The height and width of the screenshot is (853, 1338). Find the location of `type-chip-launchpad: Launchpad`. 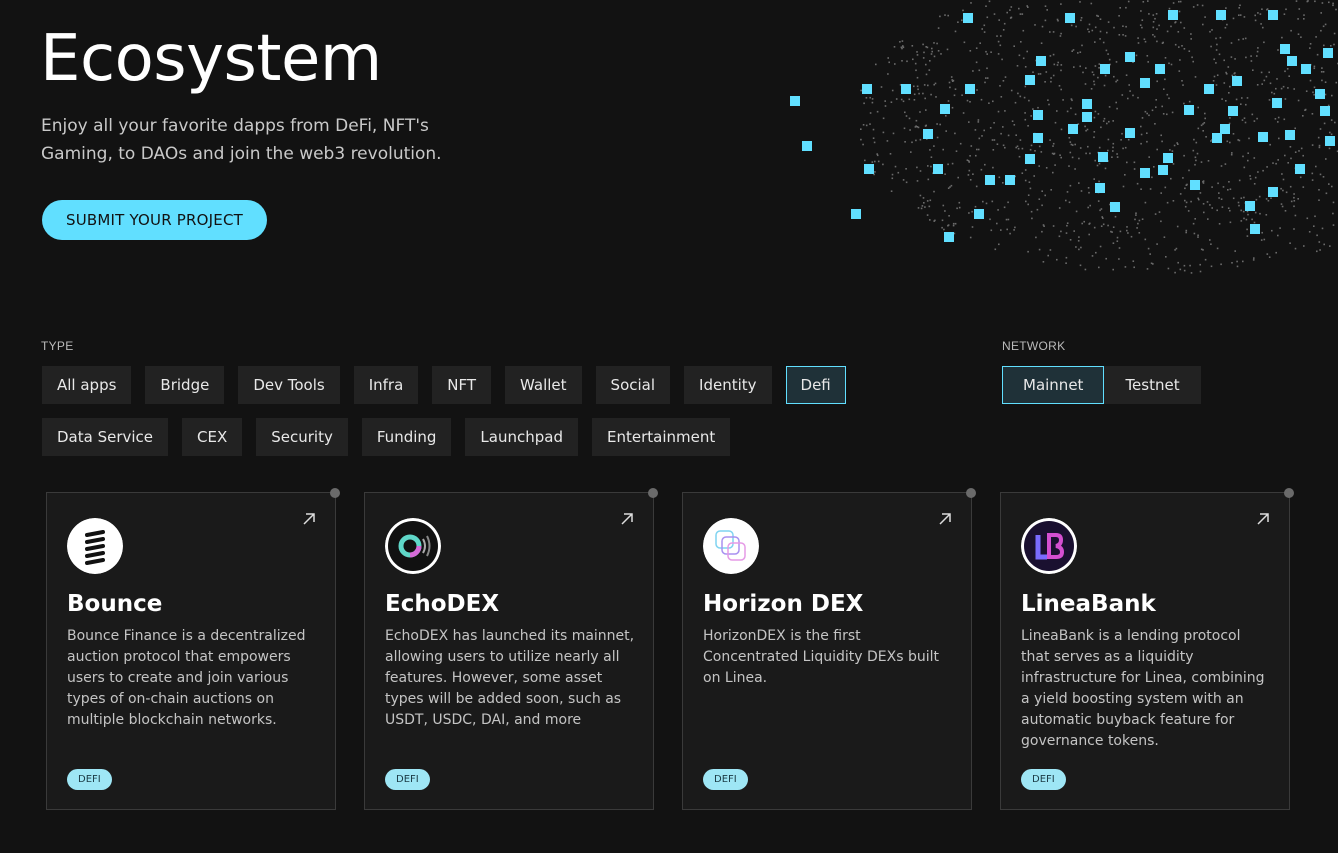

type-chip-launchpad: Launchpad is located at coordinates (521, 437).